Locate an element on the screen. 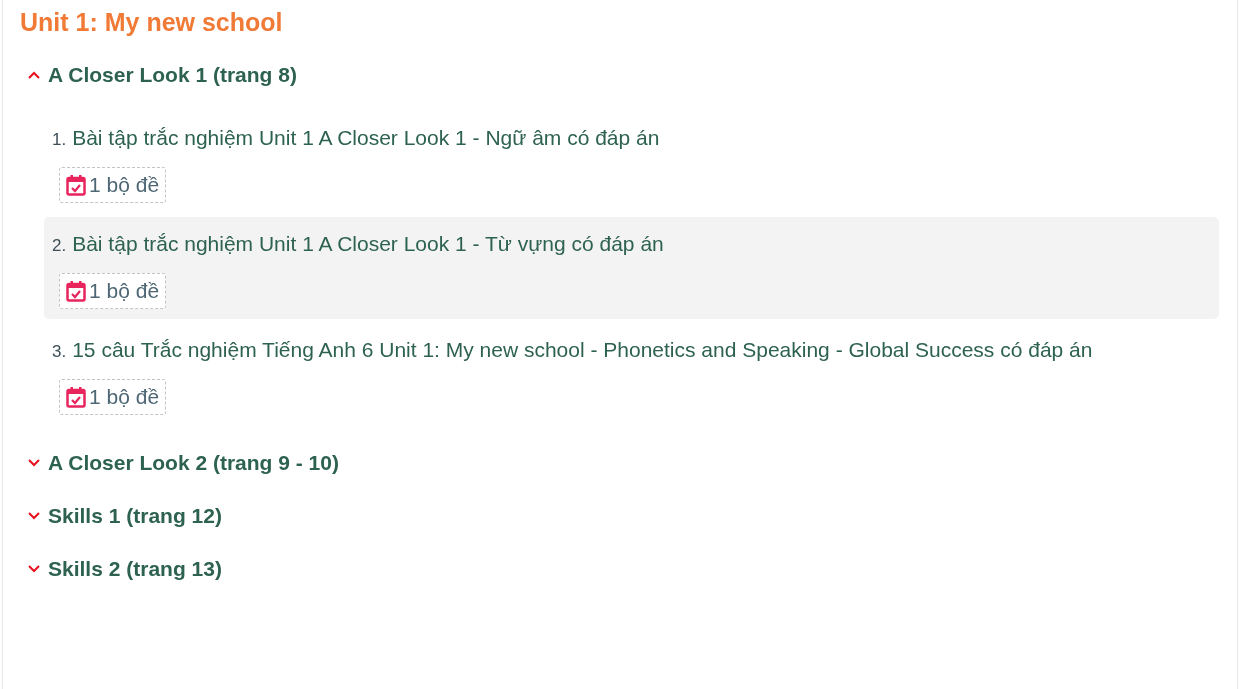  section-title: A Closer Look 2 (trang 9 - 10) is located at coordinates (193, 463).